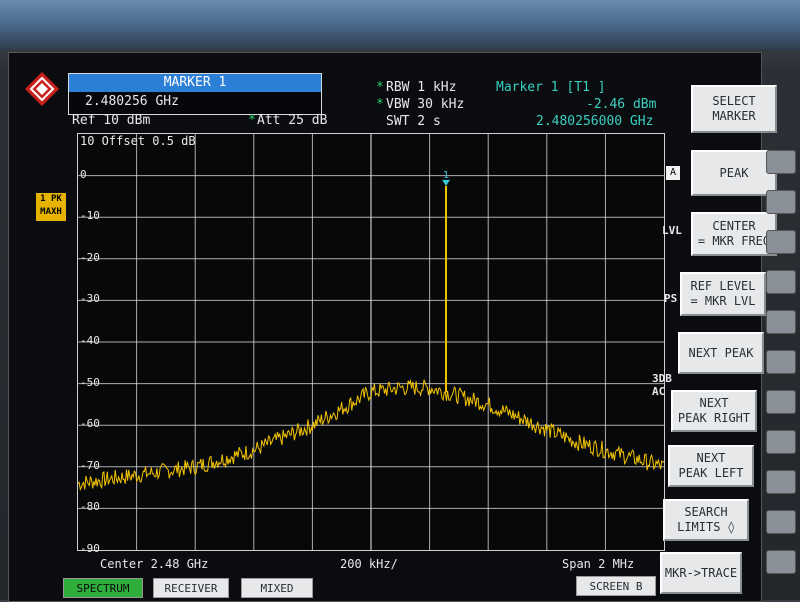 The image size is (800, 602). Describe the element at coordinates (90, 507) in the screenshot. I see `y-tick-label: -80` at that location.